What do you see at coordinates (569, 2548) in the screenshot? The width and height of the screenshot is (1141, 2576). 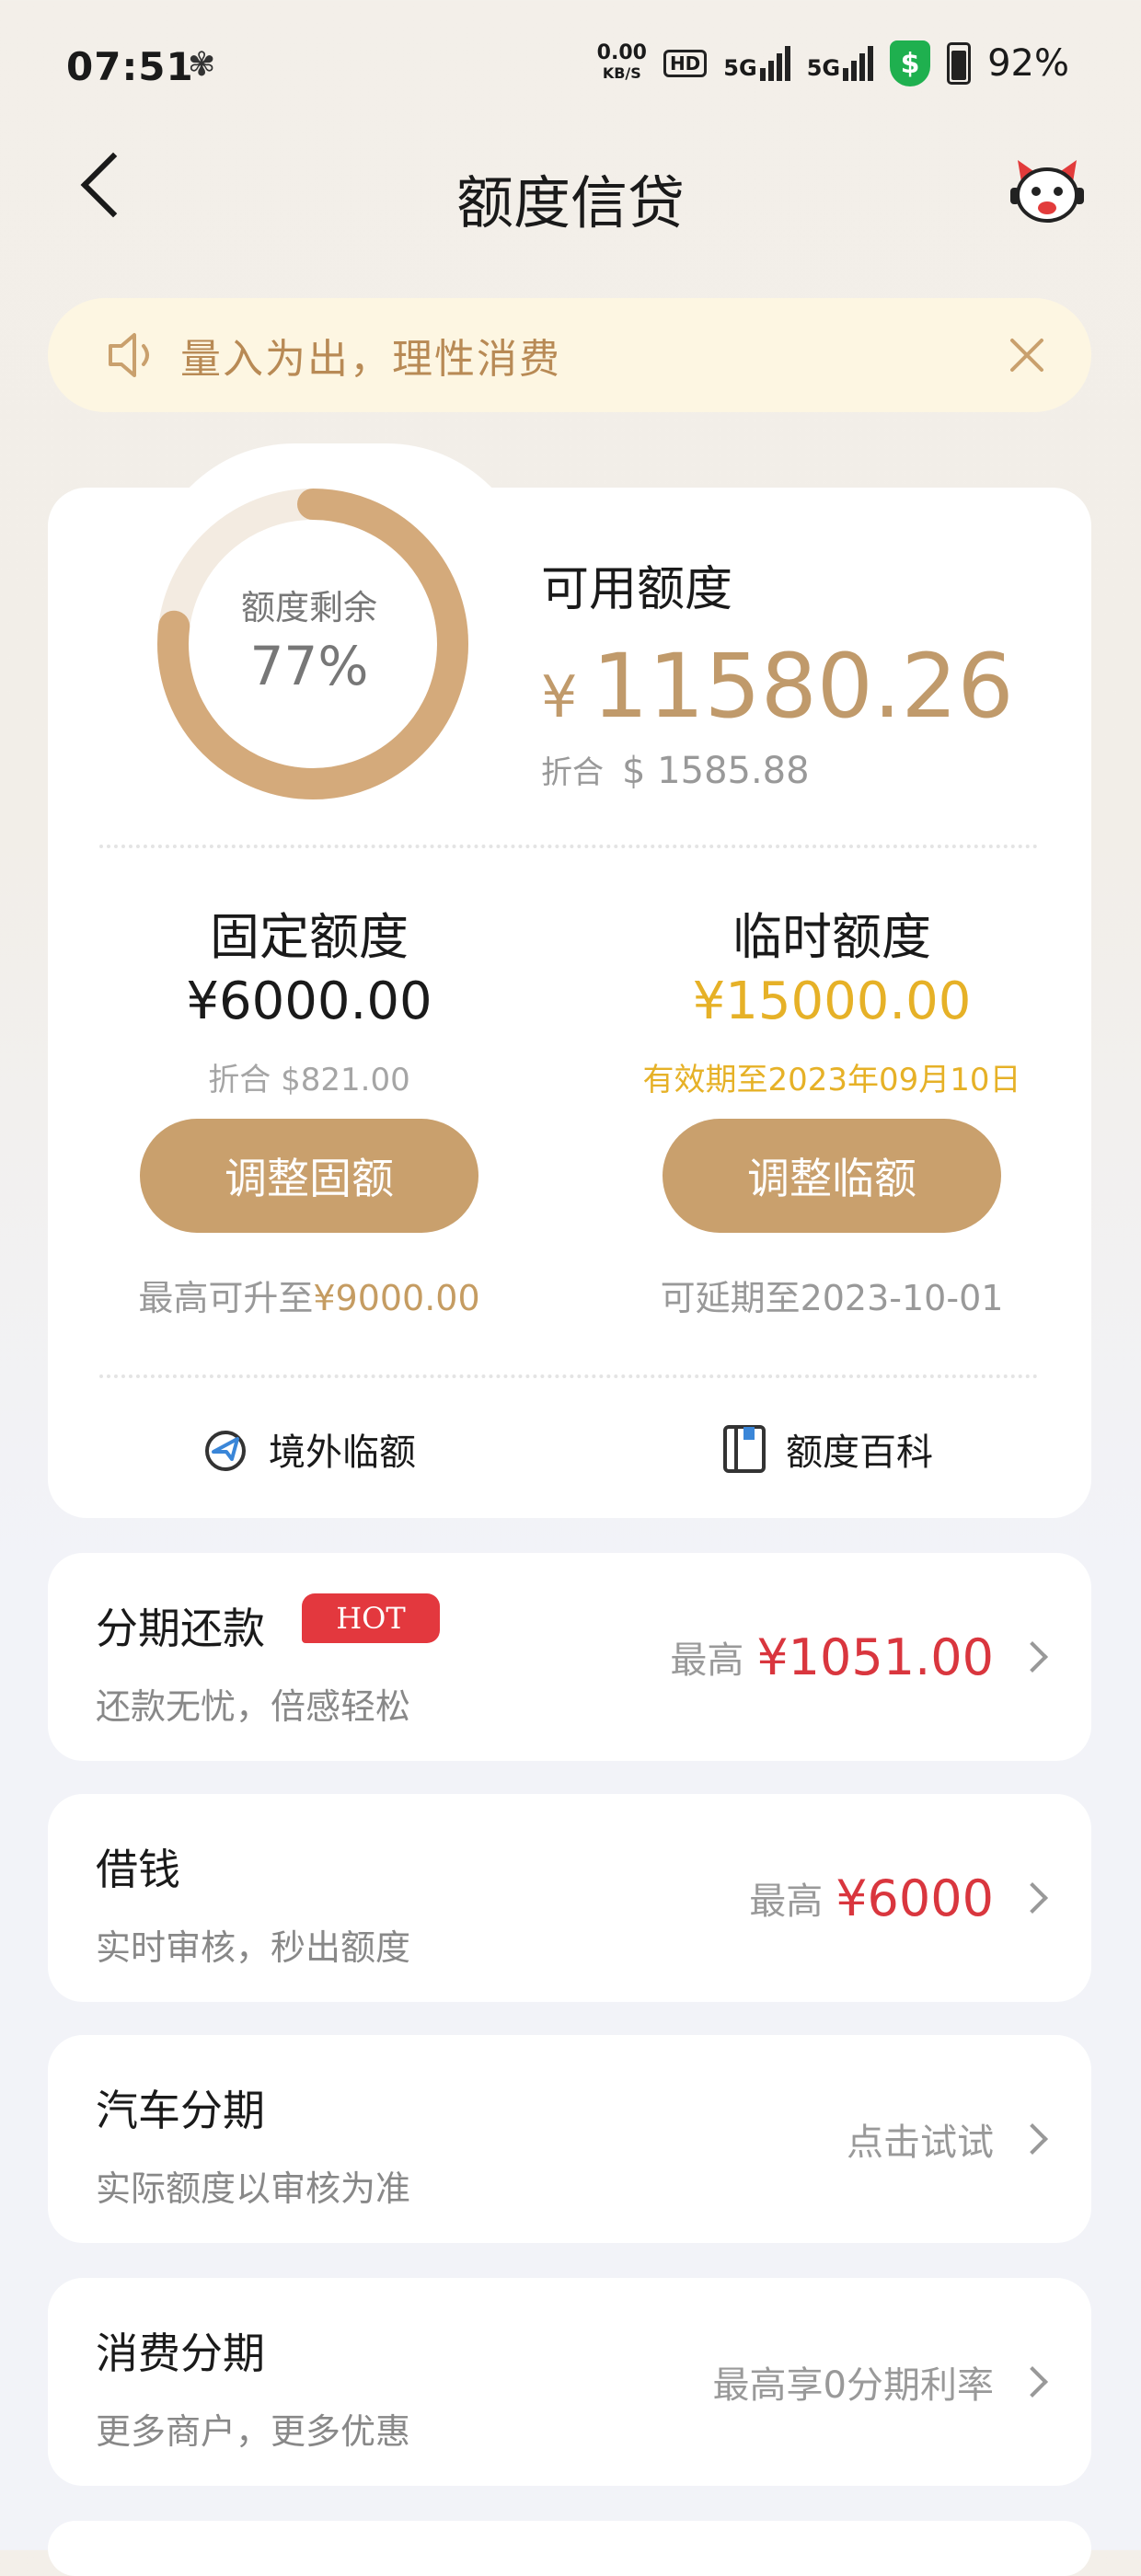 I see `next-card-partial` at bounding box center [569, 2548].